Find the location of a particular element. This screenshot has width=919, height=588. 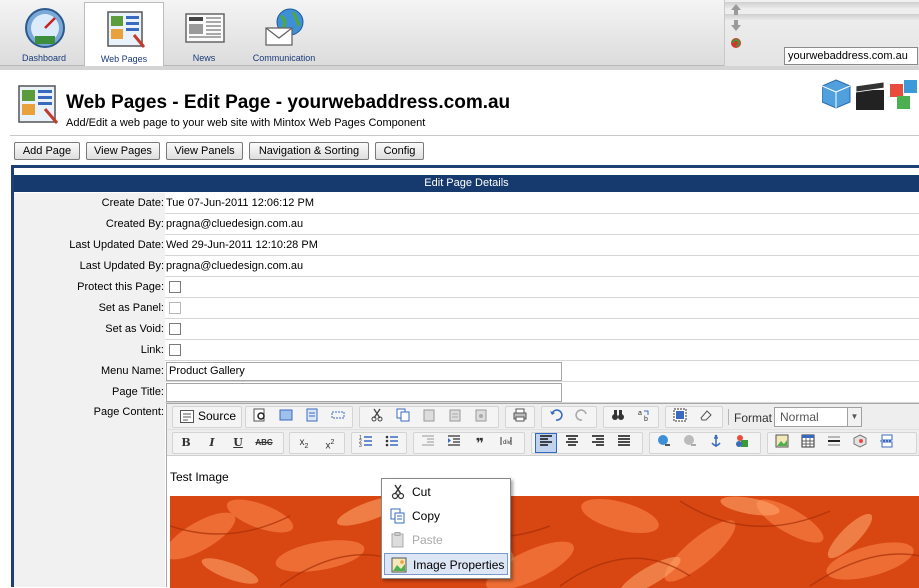

create-div-button: div is located at coordinates (506, 443).